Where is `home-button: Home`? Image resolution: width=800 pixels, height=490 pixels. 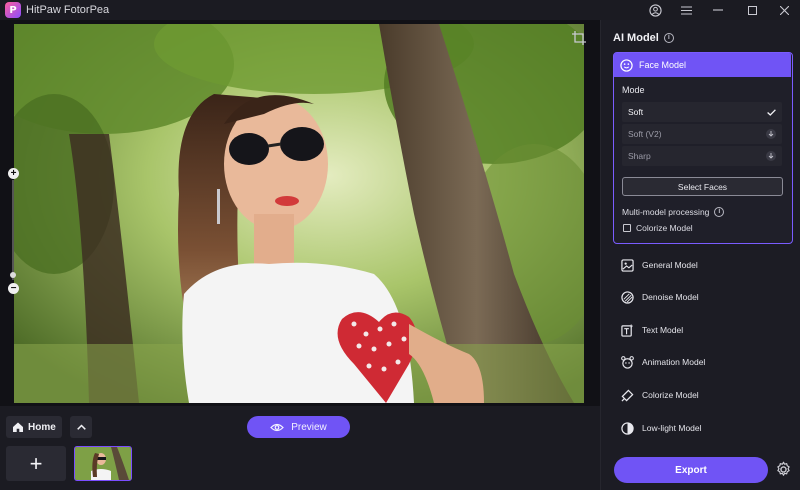 home-button: Home is located at coordinates (34, 427).